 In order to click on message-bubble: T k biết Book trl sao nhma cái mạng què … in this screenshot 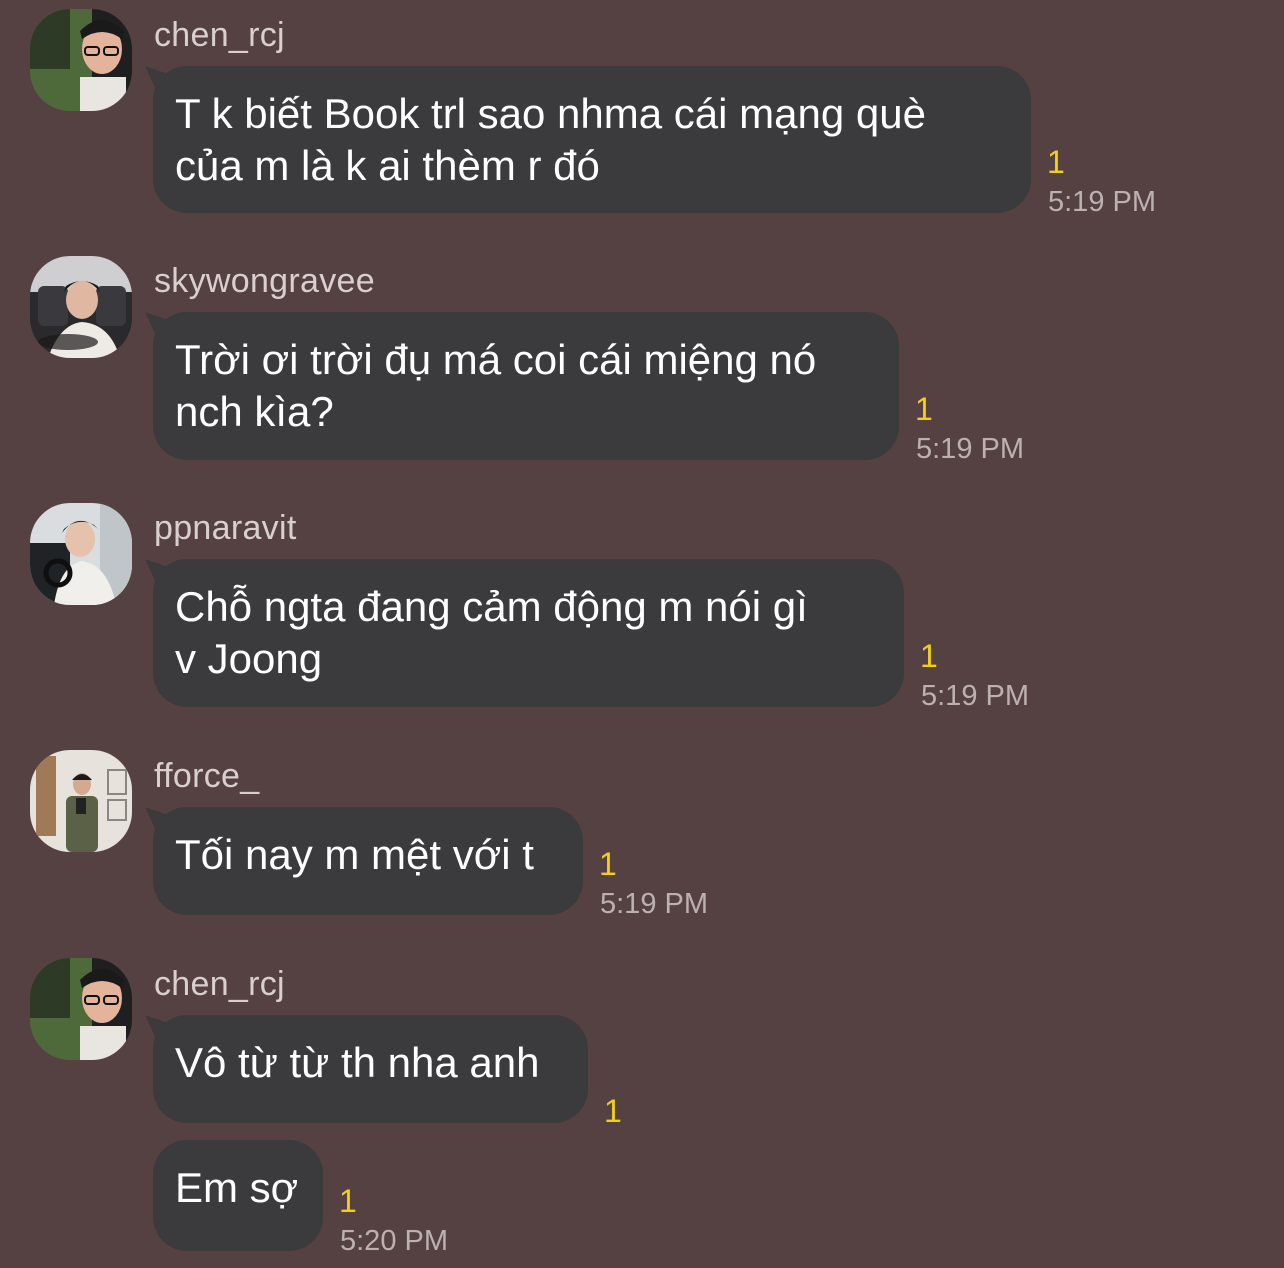, I will do `click(592, 139)`.